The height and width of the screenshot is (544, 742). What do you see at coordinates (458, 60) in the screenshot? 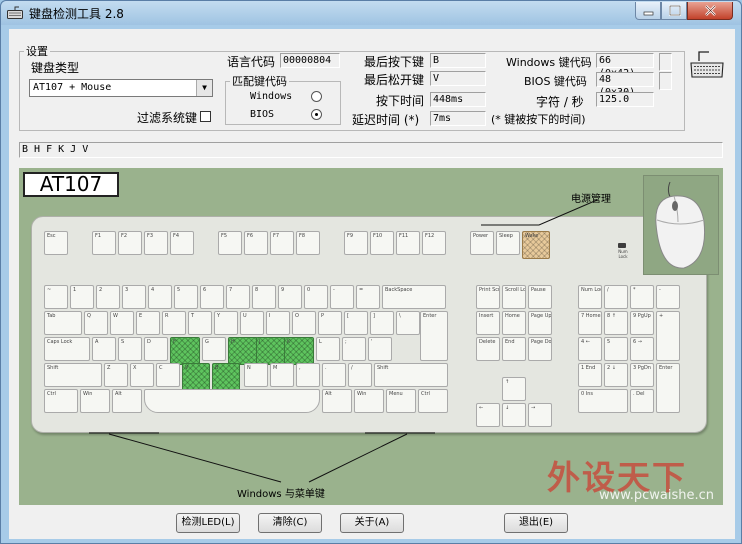
I see `last-down-field: B` at bounding box center [458, 60].